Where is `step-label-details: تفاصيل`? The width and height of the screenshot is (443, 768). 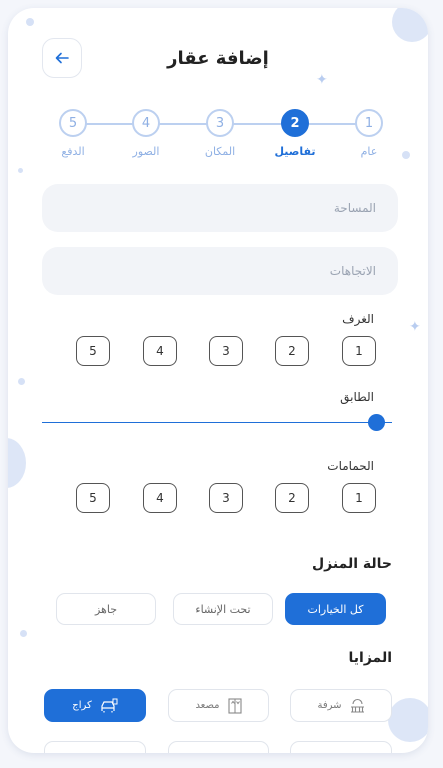
step-label-details: تفاصيل is located at coordinates (295, 151).